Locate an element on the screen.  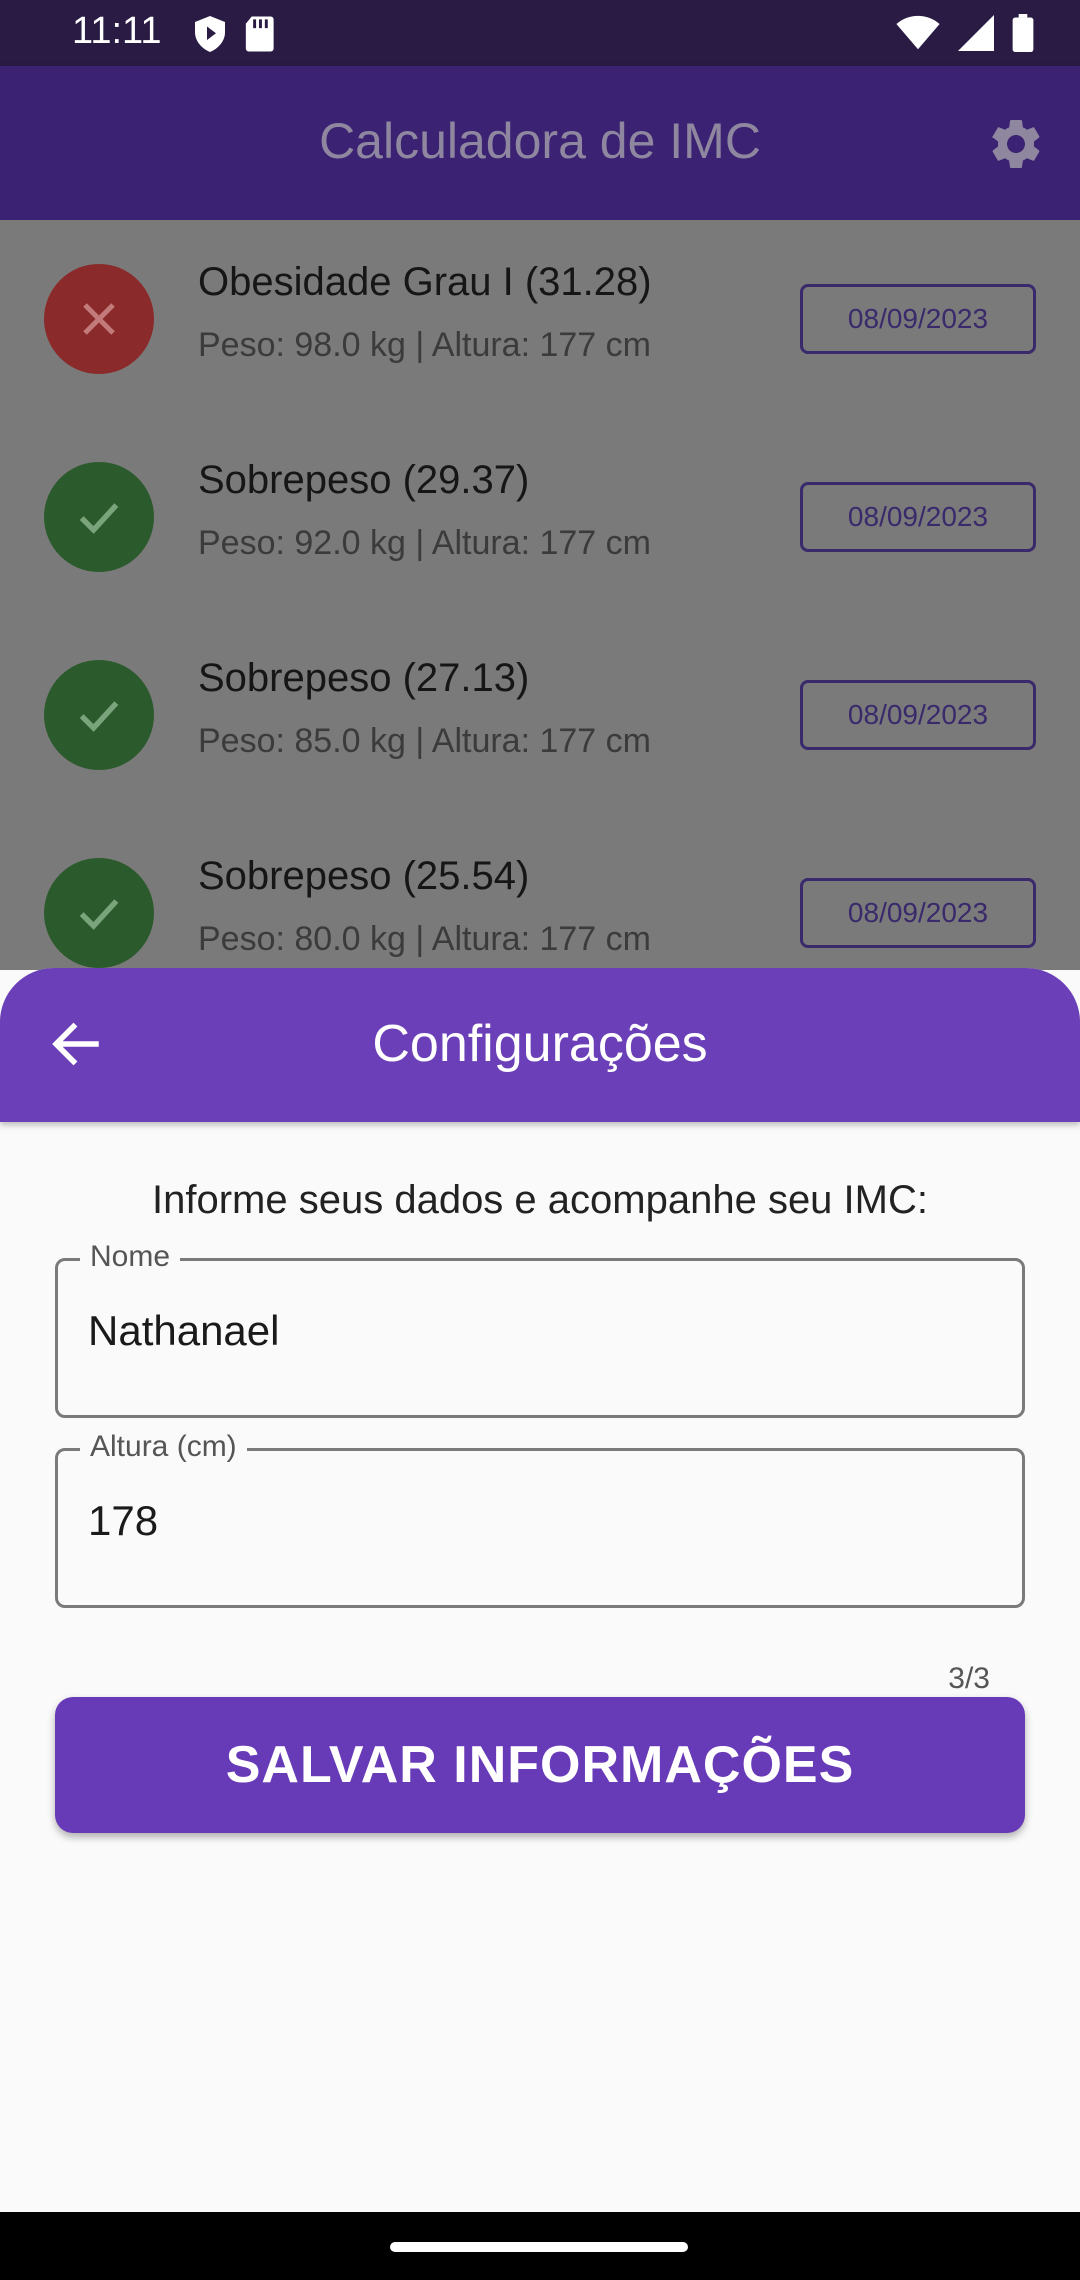
sheet-title: Configurações is located at coordinates (540, 1044).